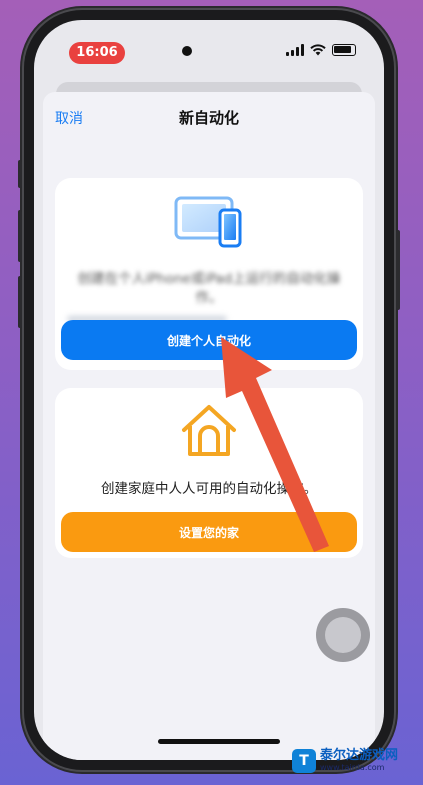 This screenshot has width=423, height=785. What do you see at coordinates (209, 430) in the screenshot?
I see `home-icon` at bounding box center [209, 430].